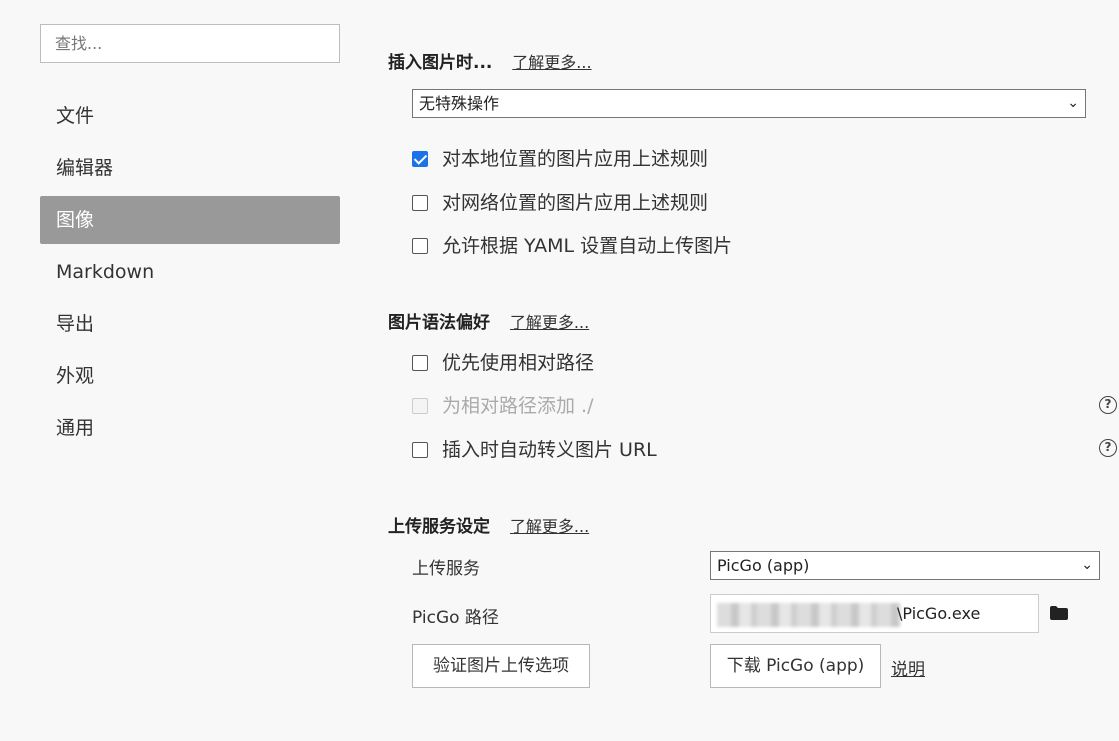 The width and height of the screenshot is (1119, 741). Describe the element at coordinates (749, 103) in the screenshot. I see `insert-action-select: 无特殊操作 ⌄` at that location.